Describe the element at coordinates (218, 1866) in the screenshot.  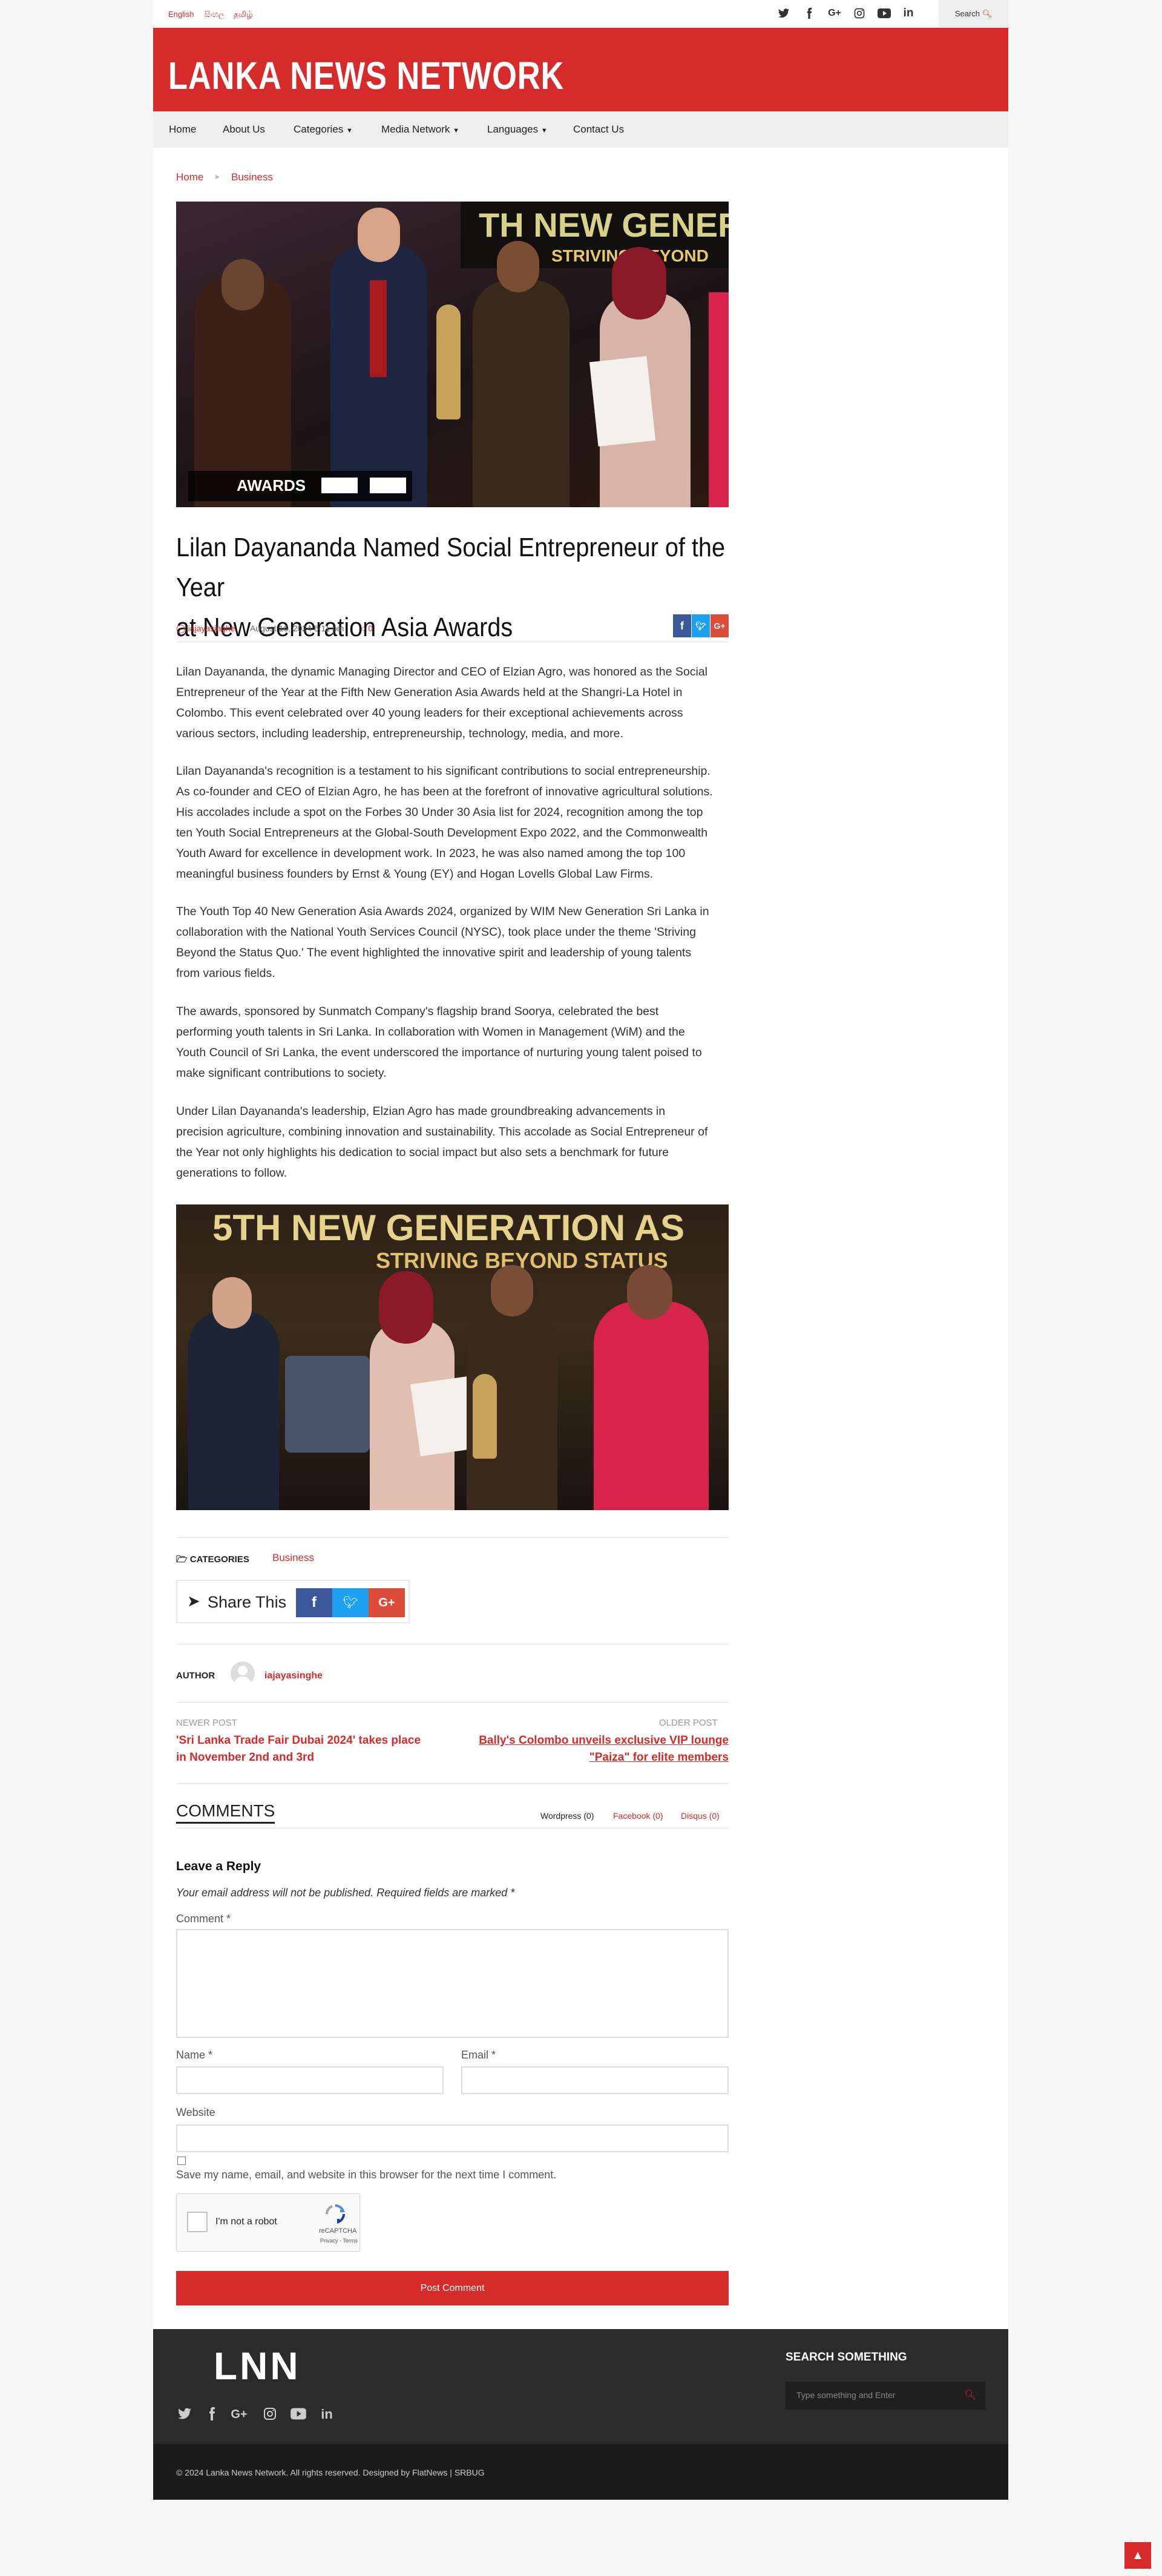
I see `reply-title: Leave a Reply` at that location.